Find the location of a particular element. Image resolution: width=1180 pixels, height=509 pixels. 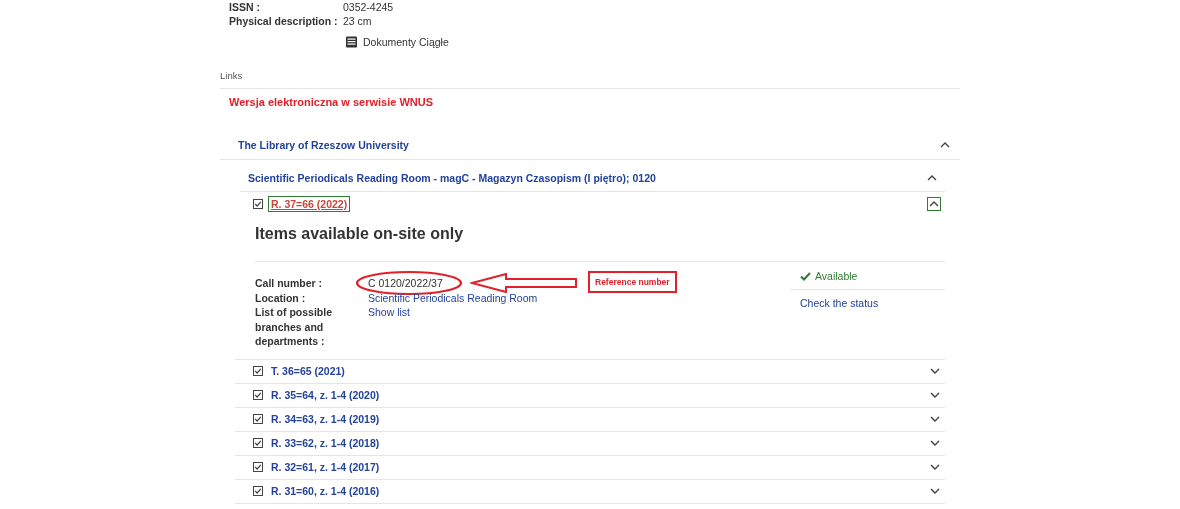

field-label: Call number : is located at coordinates (289, 283).